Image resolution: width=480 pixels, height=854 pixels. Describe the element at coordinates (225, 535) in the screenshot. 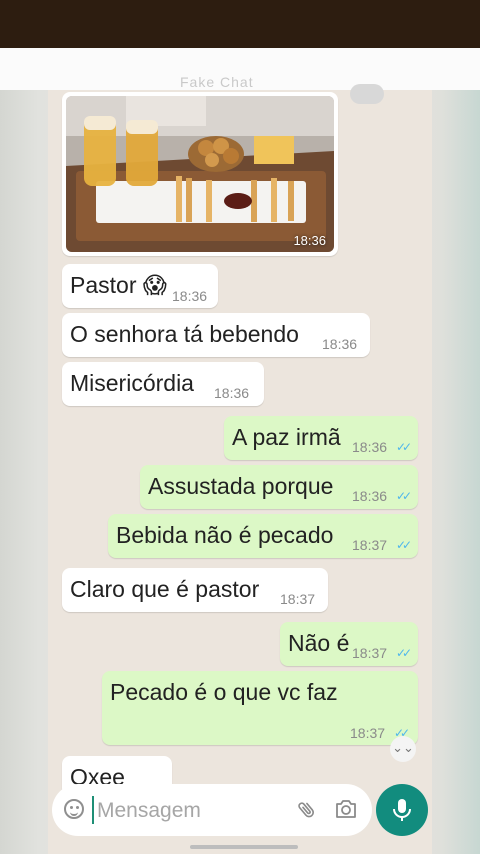

I see `message-text: Bebida não é pecado` at that location.